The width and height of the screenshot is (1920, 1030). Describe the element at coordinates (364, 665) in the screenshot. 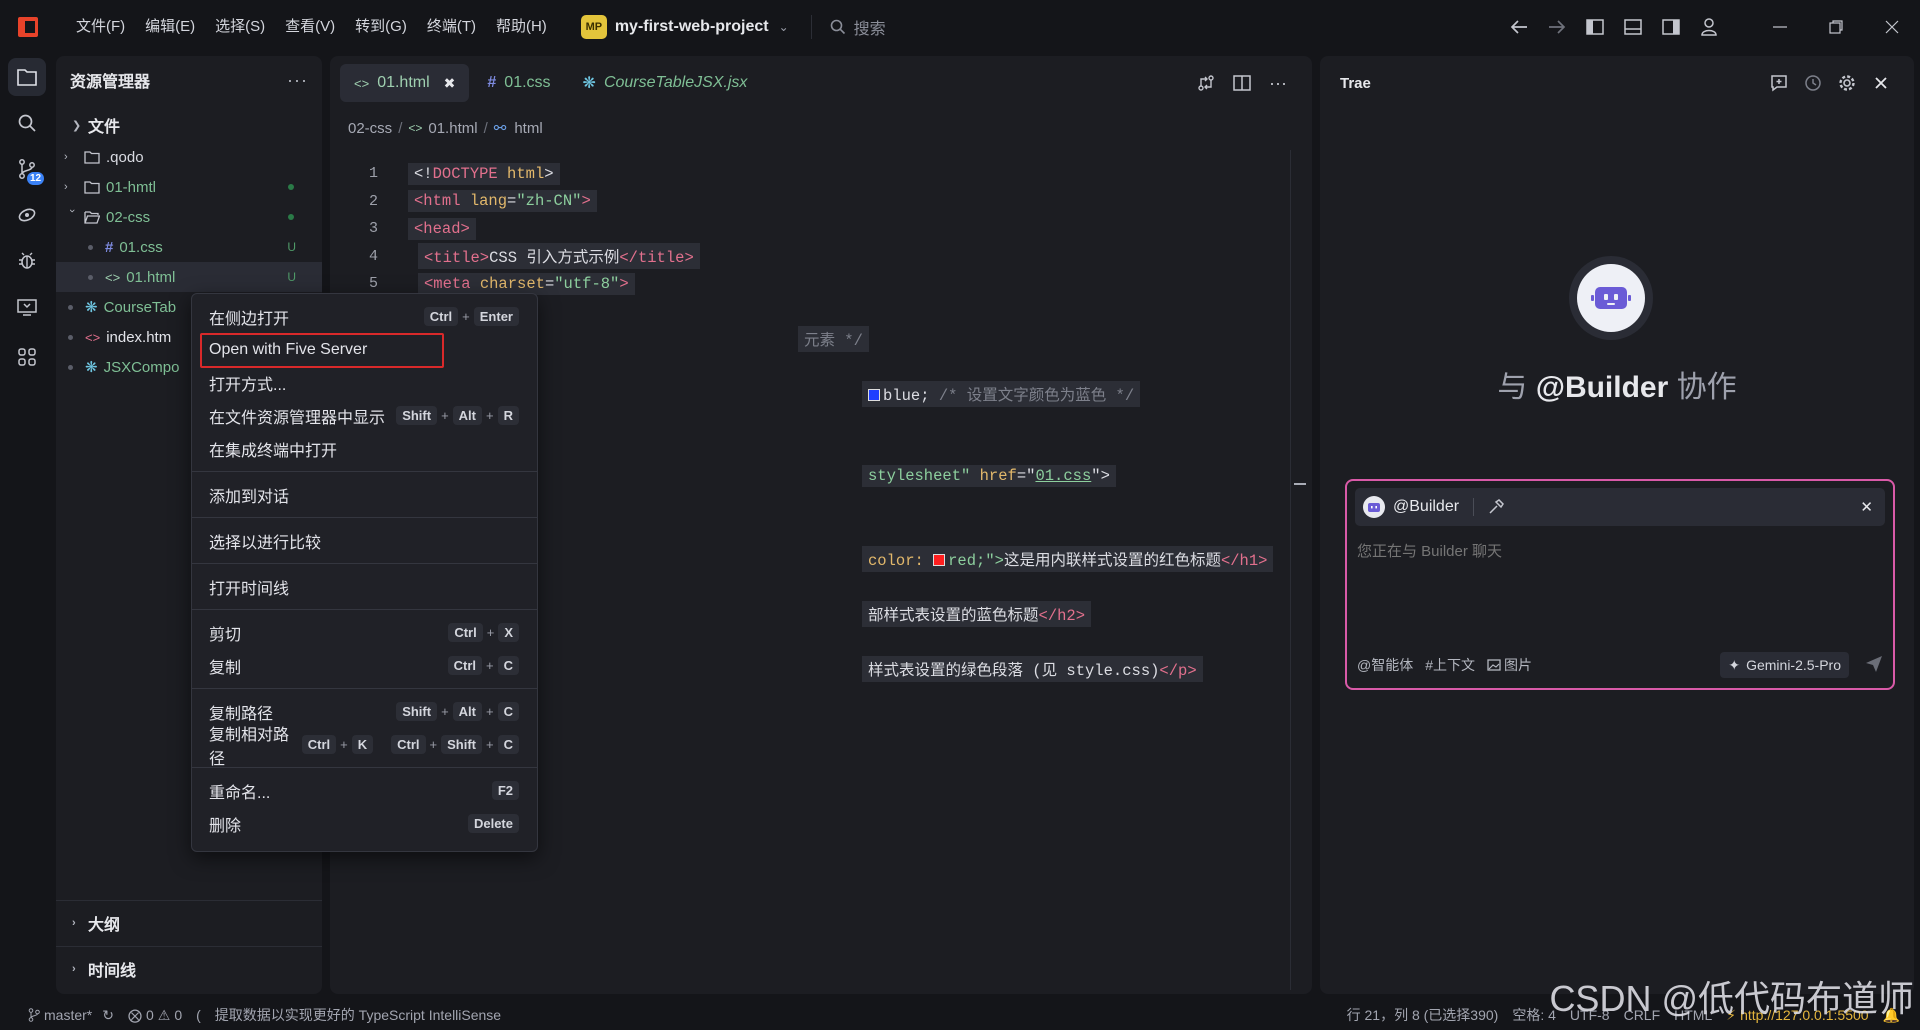

I see `menu-item-copy: 复制 Ctrl + C` at that location.